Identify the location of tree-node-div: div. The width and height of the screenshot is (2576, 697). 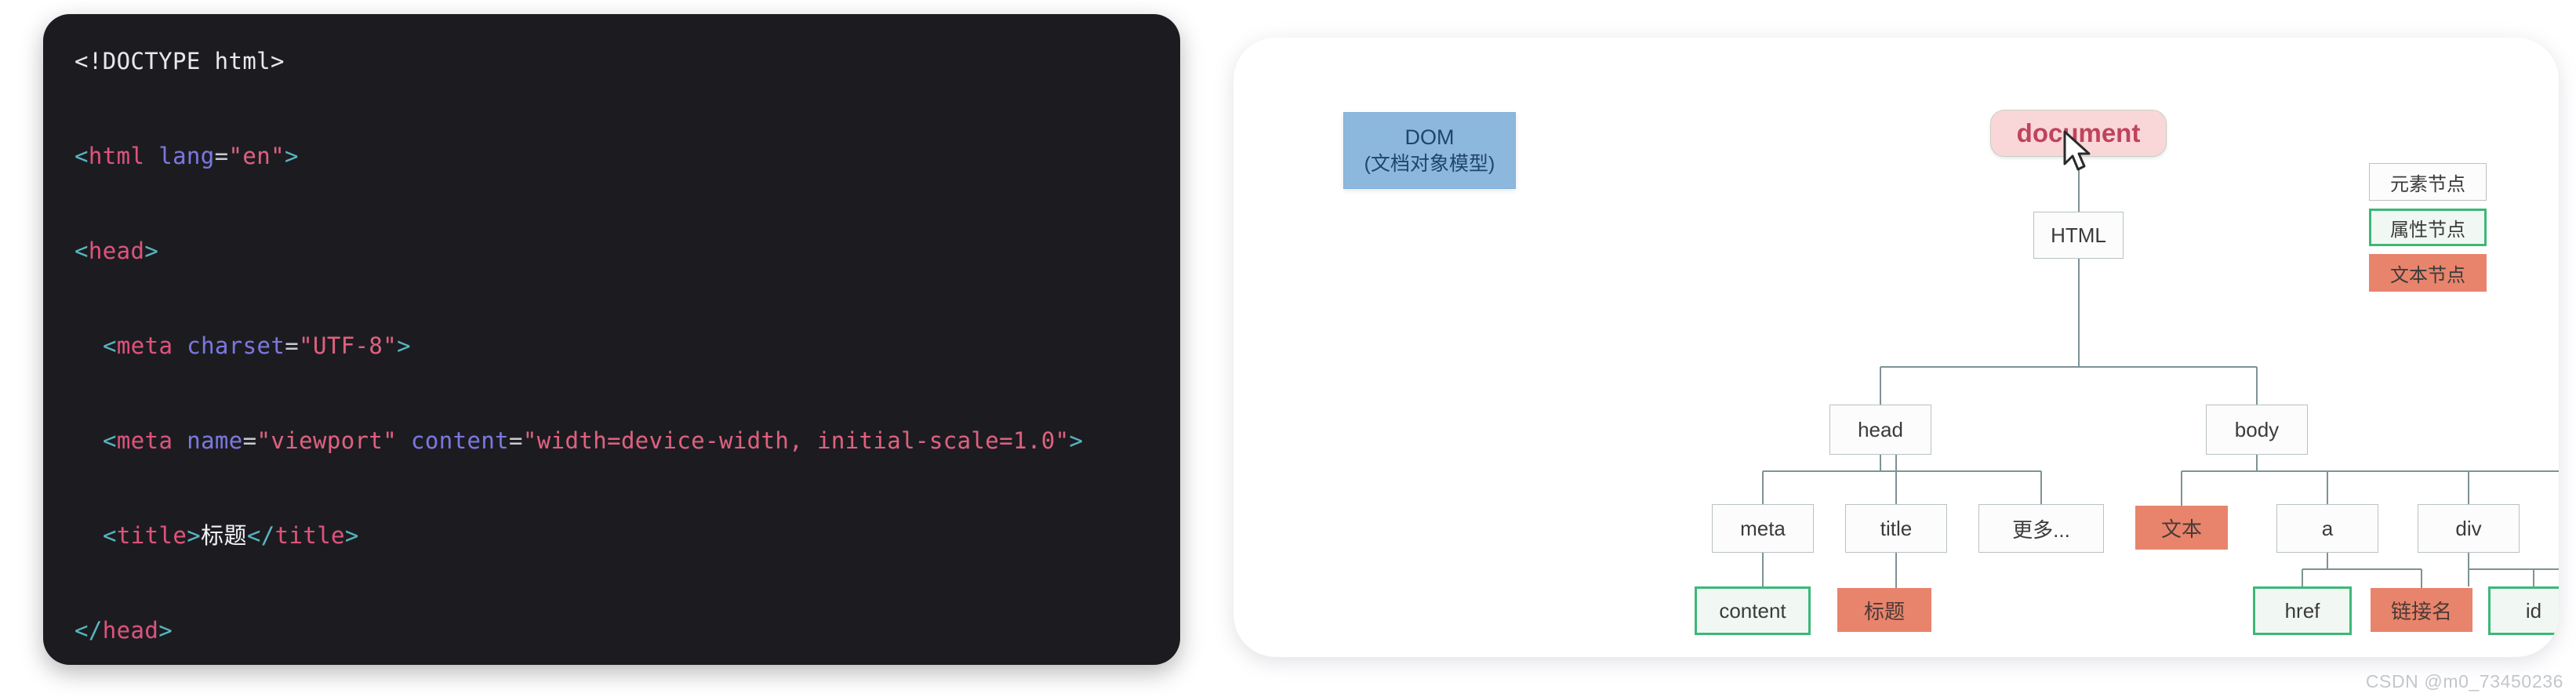
(2469, 528).